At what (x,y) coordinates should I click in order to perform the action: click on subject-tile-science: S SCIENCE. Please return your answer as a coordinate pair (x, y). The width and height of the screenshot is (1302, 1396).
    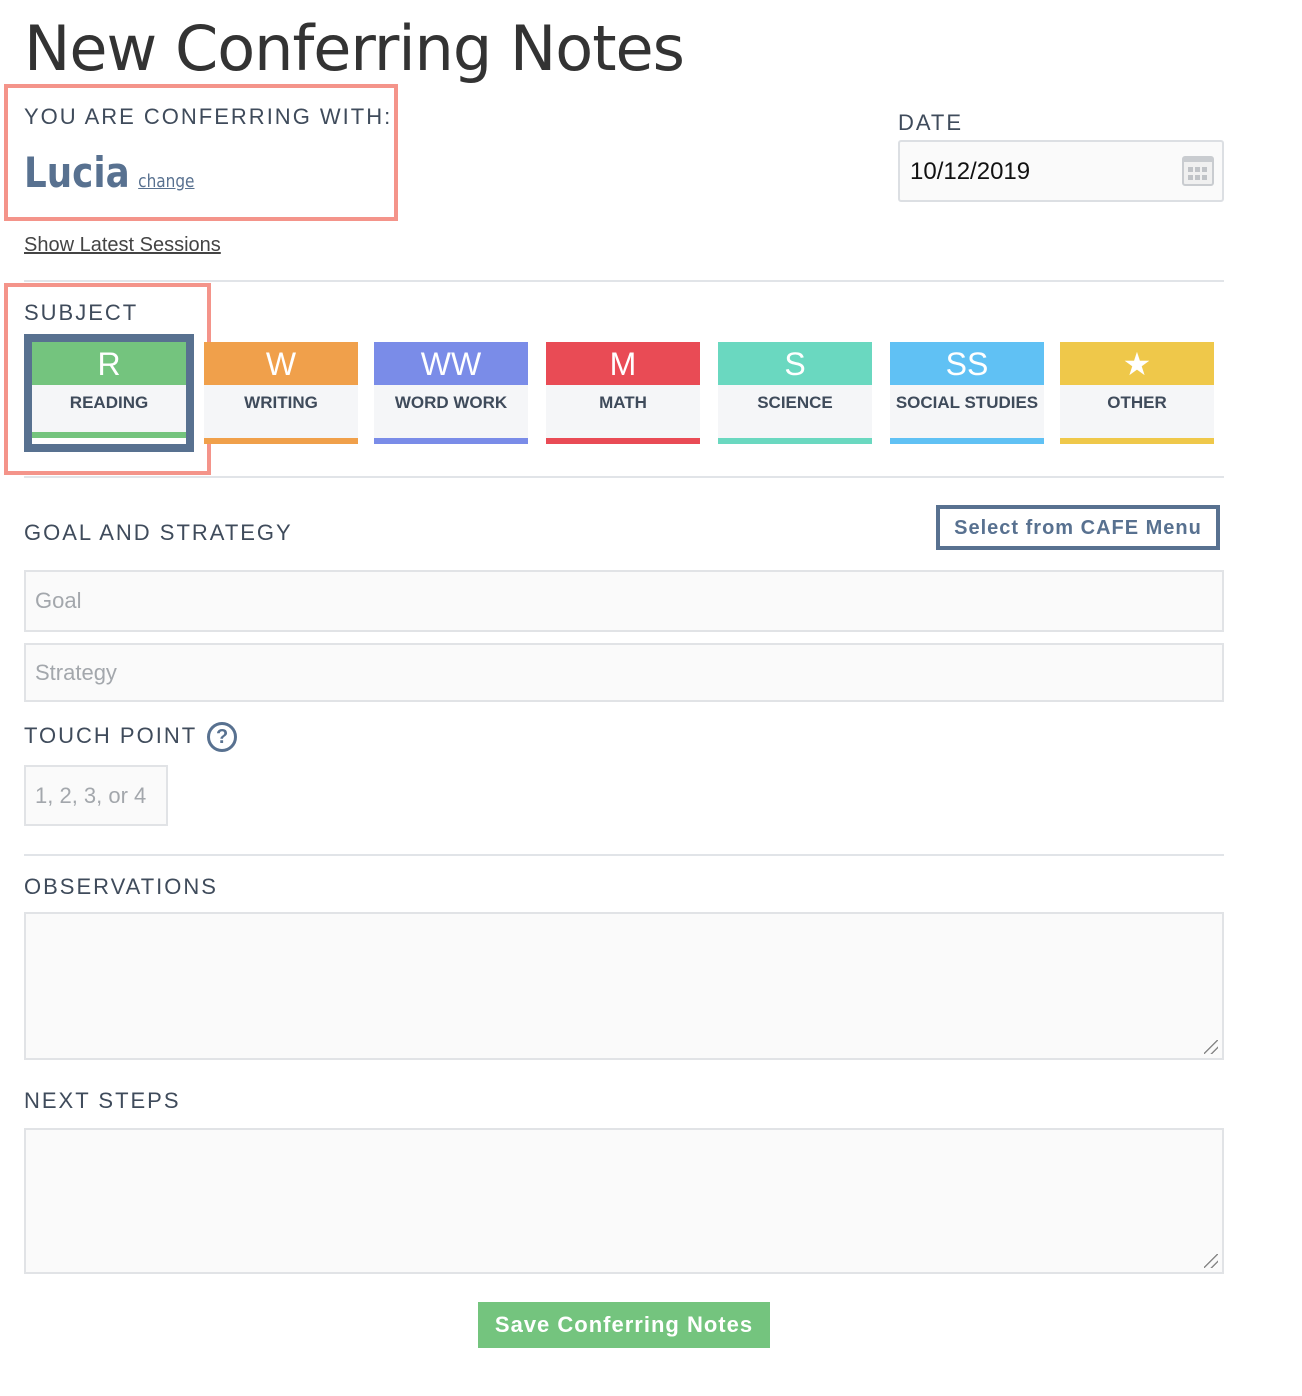
    Looking at the image, I should click on (795, 393).